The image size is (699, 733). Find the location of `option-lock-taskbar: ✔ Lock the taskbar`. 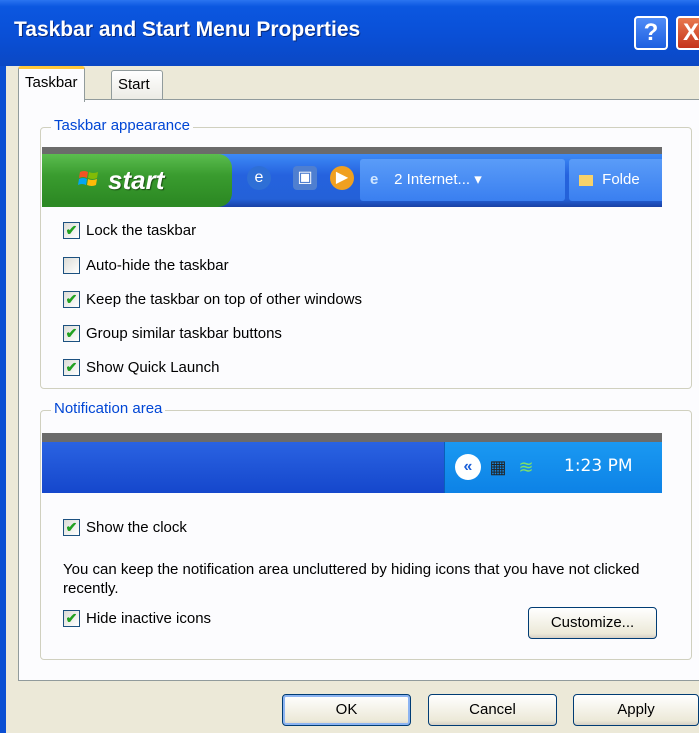

option-lock-taskbar: ✔ Lock the taskbar is located at coordinates (129, 231).